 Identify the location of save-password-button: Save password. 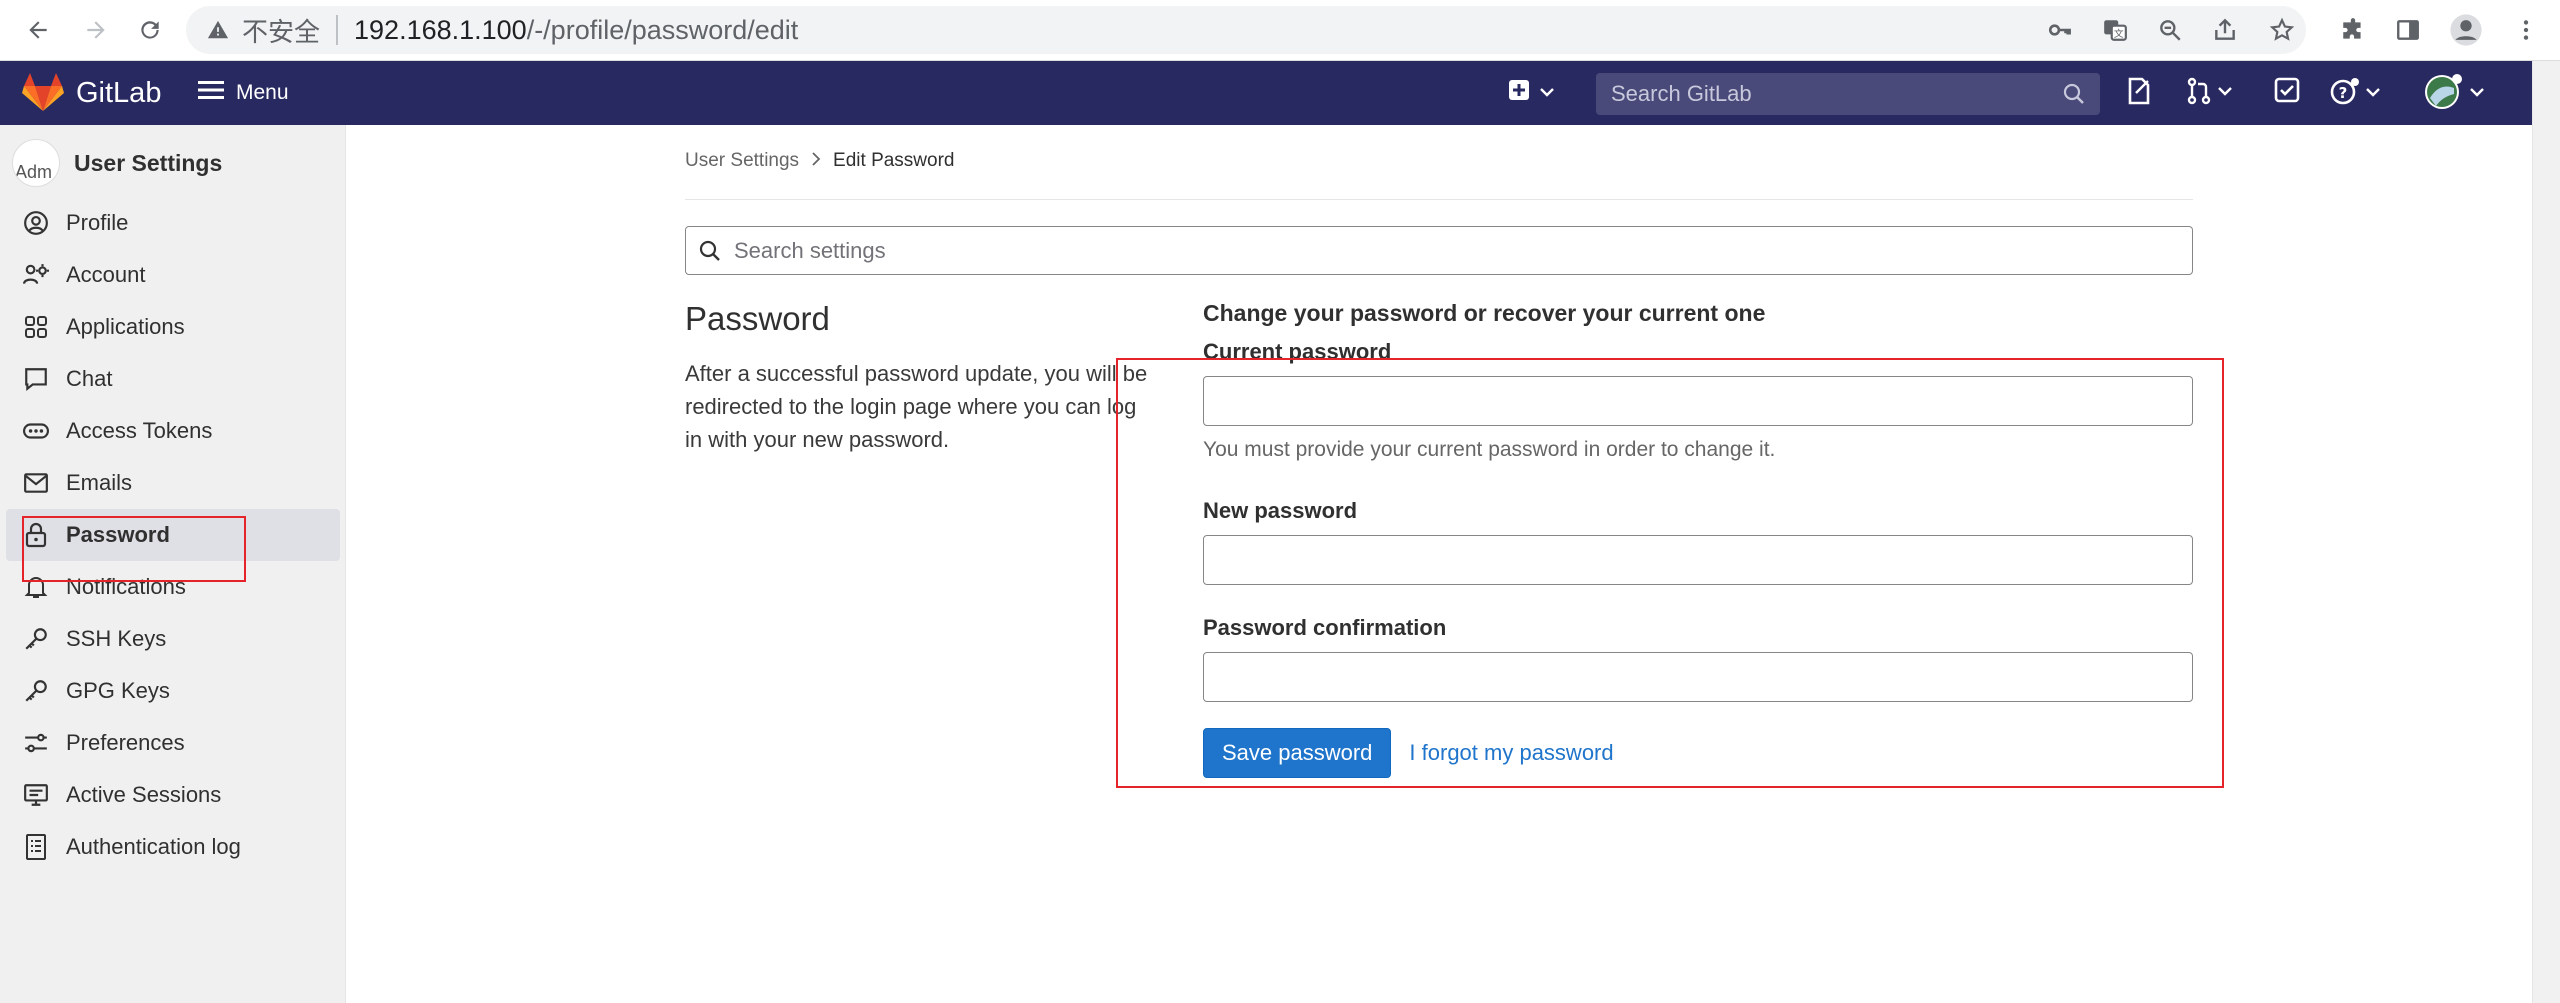
(1297, 753).